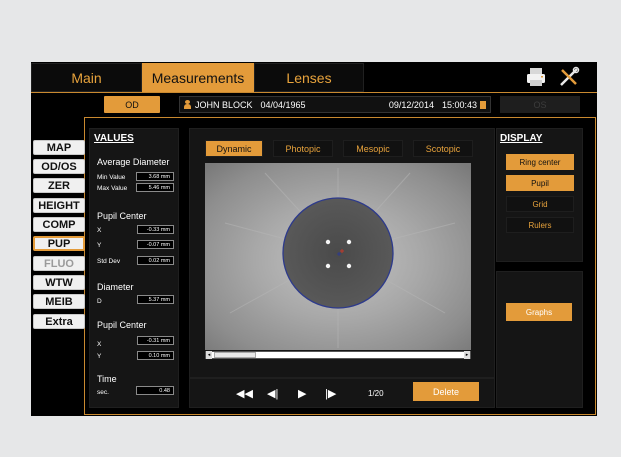 The width and height of the screenshot is (621, 457). Describe the element at coordinates (59, 263) in the screenshot. I see `menu-fluo: FLUO` at that location.